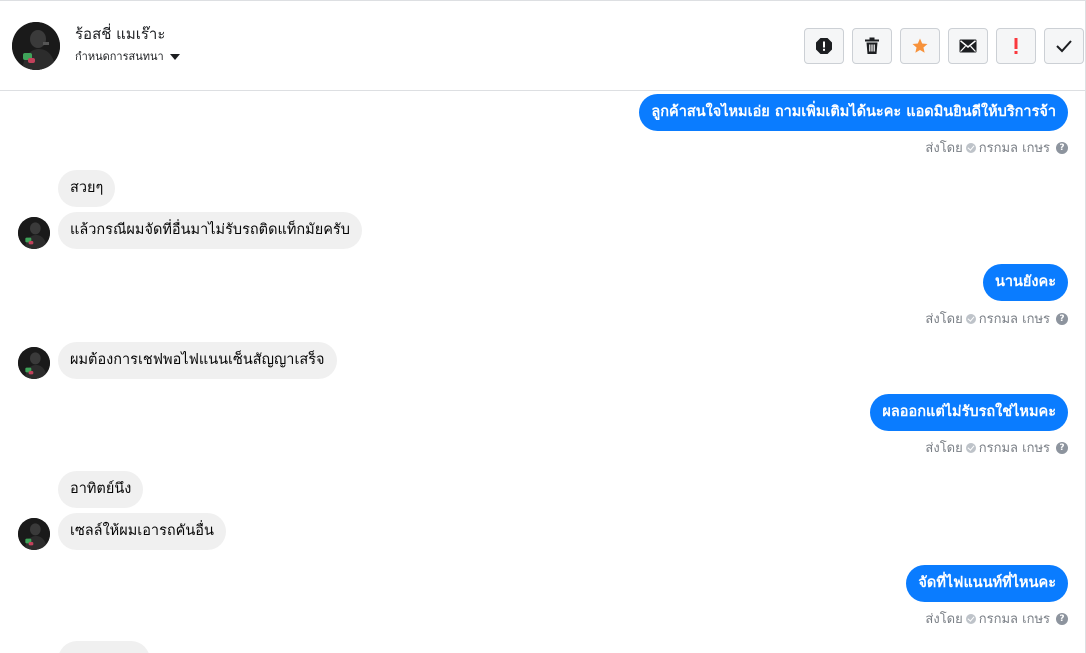  I want to click on outgoing-message: จัดที่ไฟแนนท์ที่ไหนคะ, so click(987, 583).